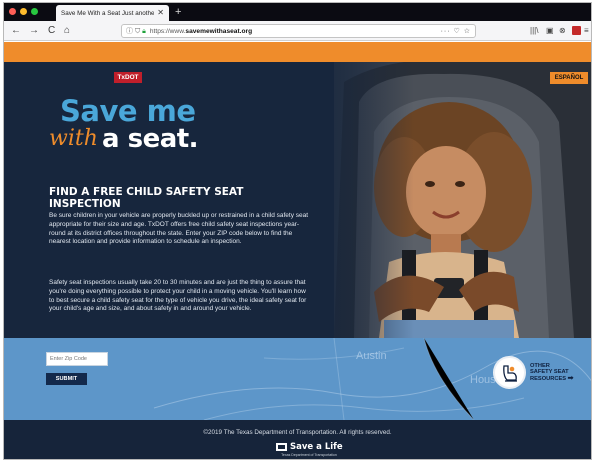  I want to click on page-actions-icon: ··· ♡ ☆, so click(456, 31).